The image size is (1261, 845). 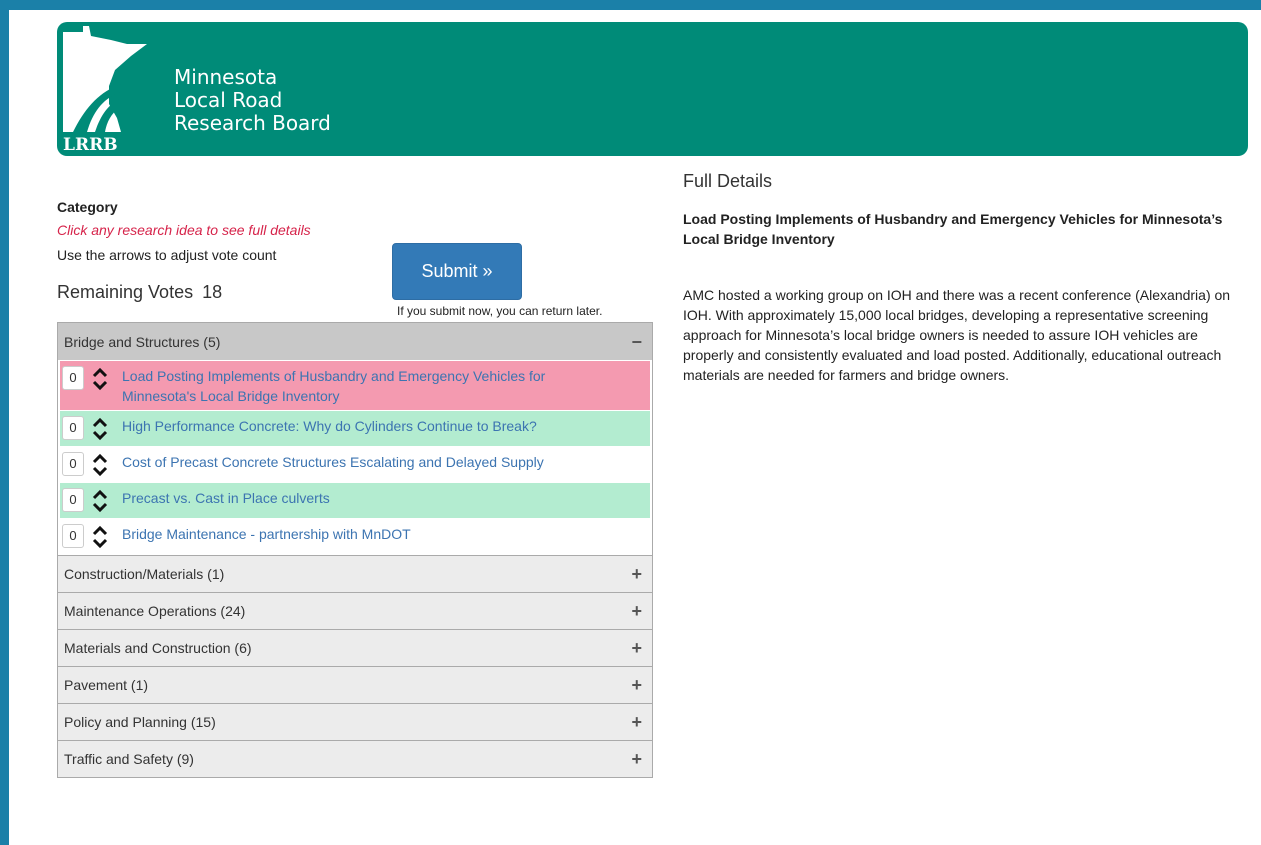 I want to click on category-header-construction-materials: Construction/Materials (1) +, so click(x=355, y=573).